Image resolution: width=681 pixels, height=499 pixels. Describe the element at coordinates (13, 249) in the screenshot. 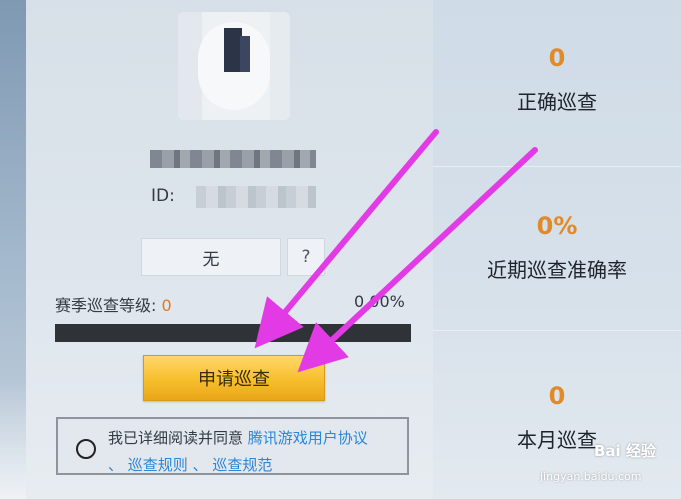

I see `sky-background-left` at that location.